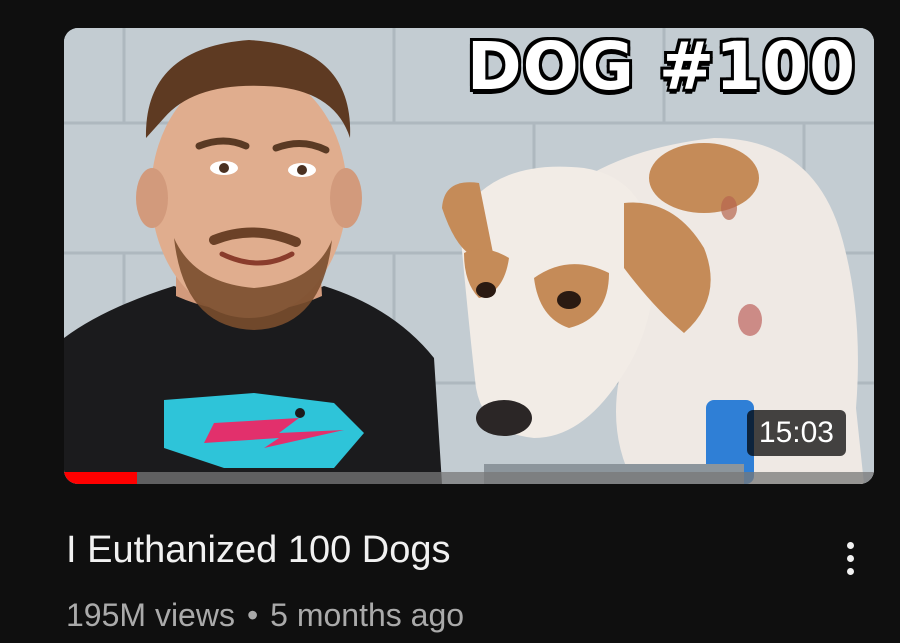 This screenshot has width=900, height=643. Describe the element at coordinates (796, 432) in the screenshot. I see `duration-badge: 15:03` at that location.